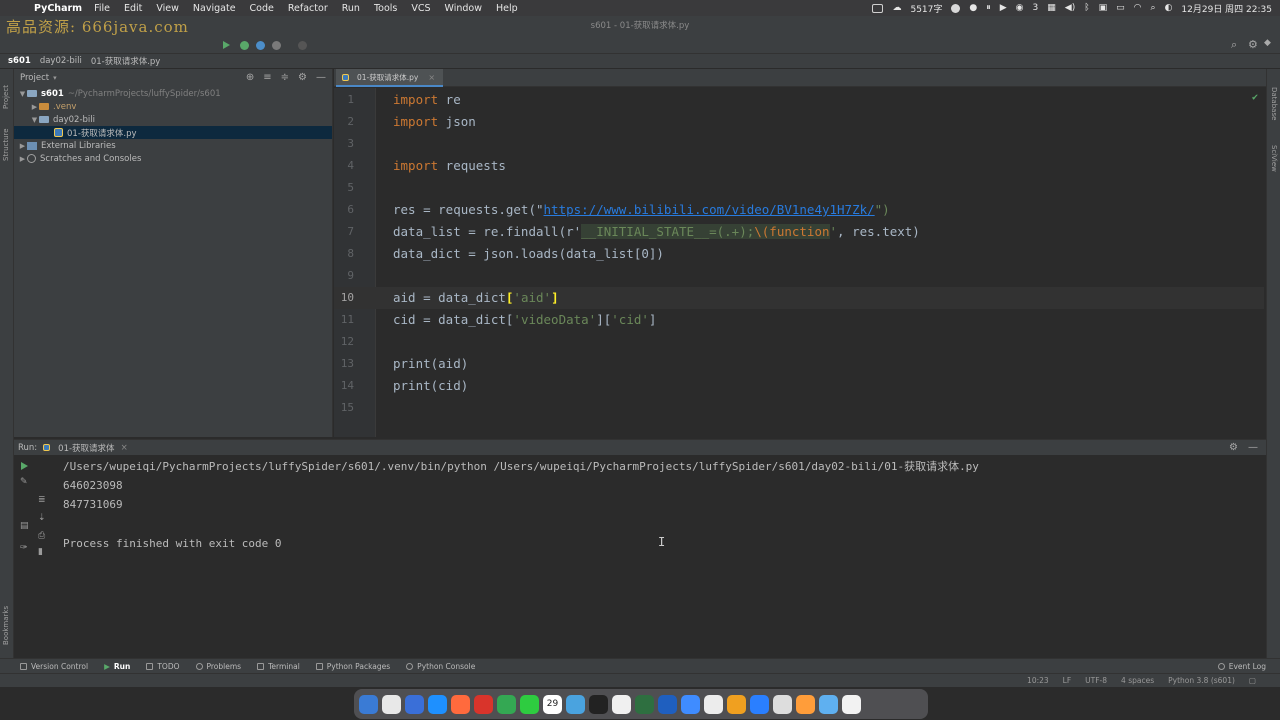 This screenshot has height=720, width=1280. I want to click on mic-icon: ●, so click(973, 8).